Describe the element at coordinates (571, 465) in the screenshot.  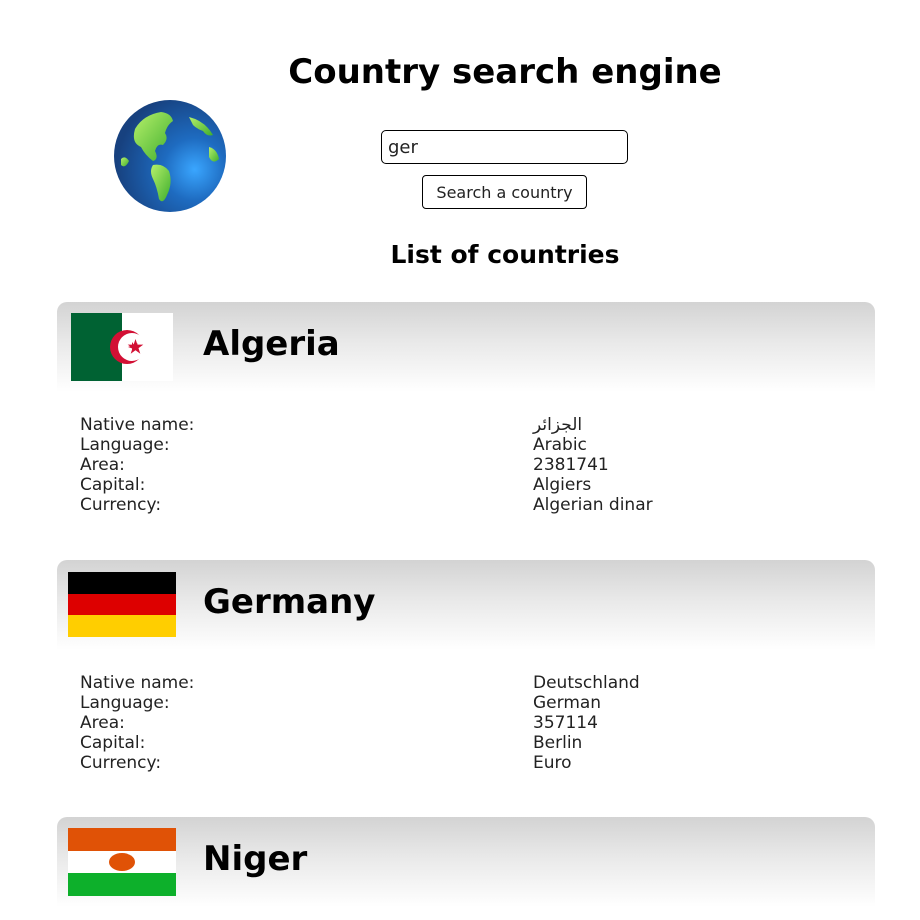
I see `detail-value: 2381741` at that location.